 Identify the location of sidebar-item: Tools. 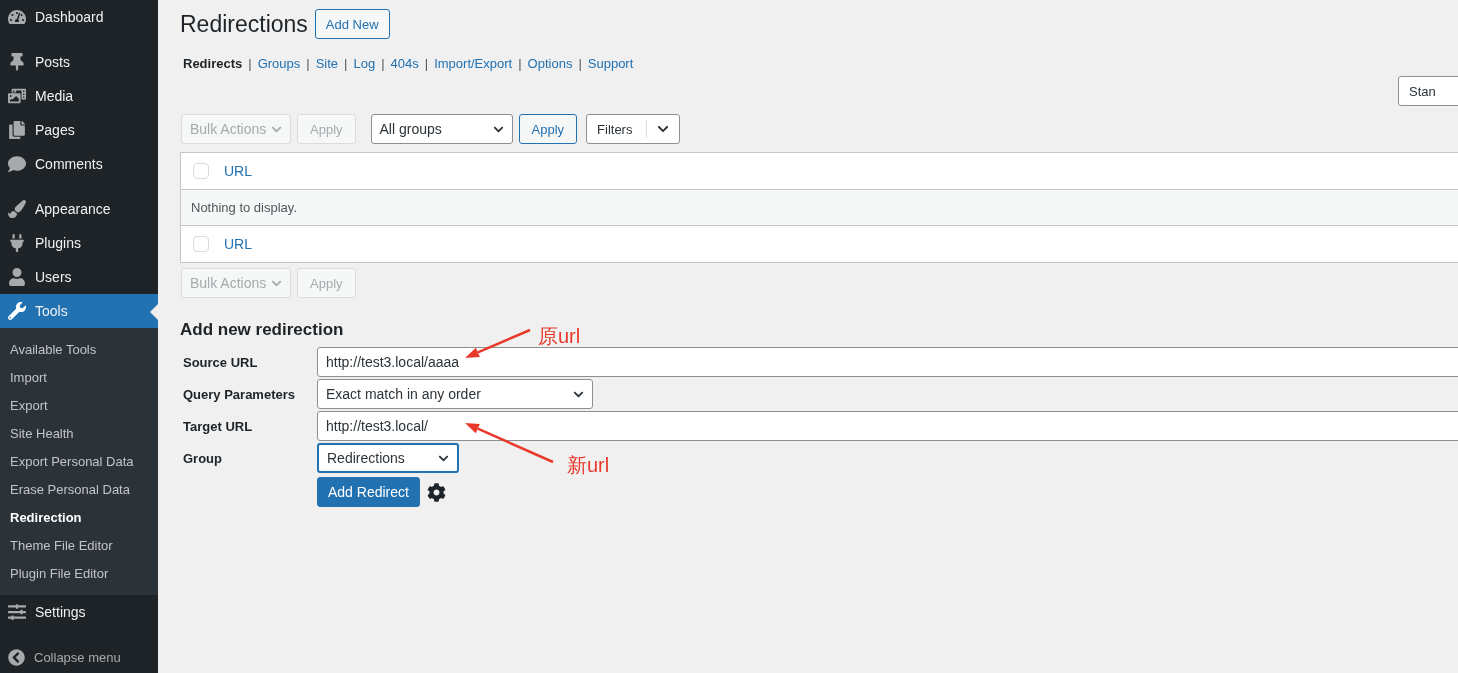
(79, 311).